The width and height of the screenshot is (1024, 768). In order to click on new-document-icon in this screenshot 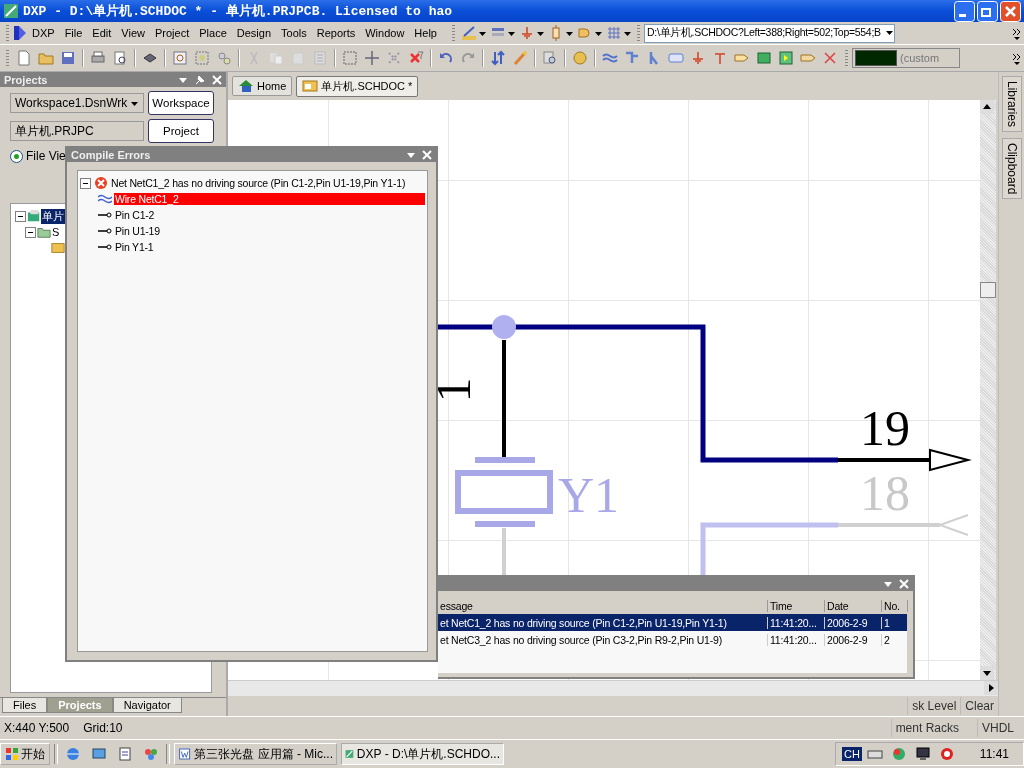, I will do `click(24, 58)`.